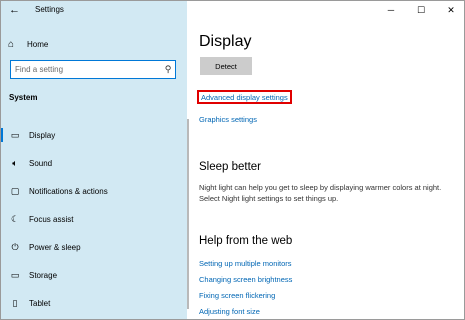 The height and width of the screenshot is (320, 465). Describe the element at coordinates (15, 162) in the screenshot. I see `sound-icon: 🔈︎` at that location.